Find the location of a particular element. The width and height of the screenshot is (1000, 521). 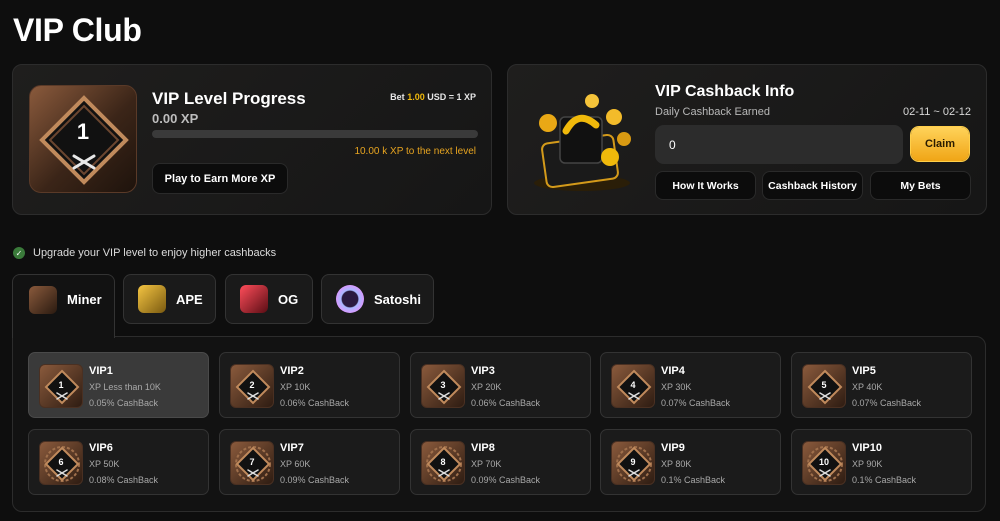

vip-level-card: 10 VIP10 XP 90K 0.1% CashBack is located at coordinates (881, 462).